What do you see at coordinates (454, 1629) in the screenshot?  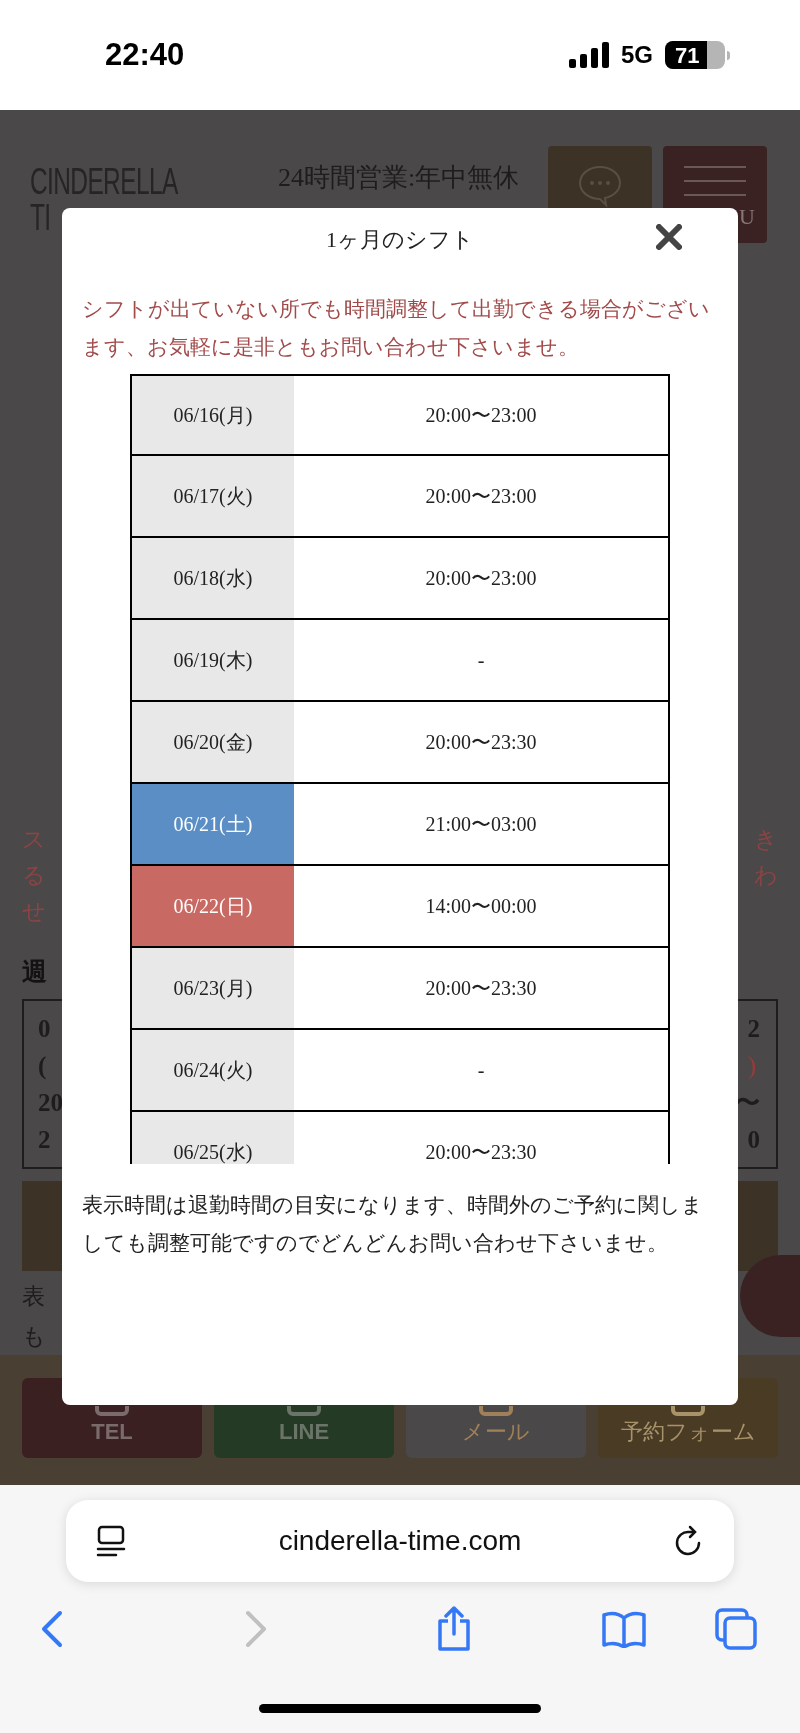 I see `share-icon` at bounding box center [454, 1629].